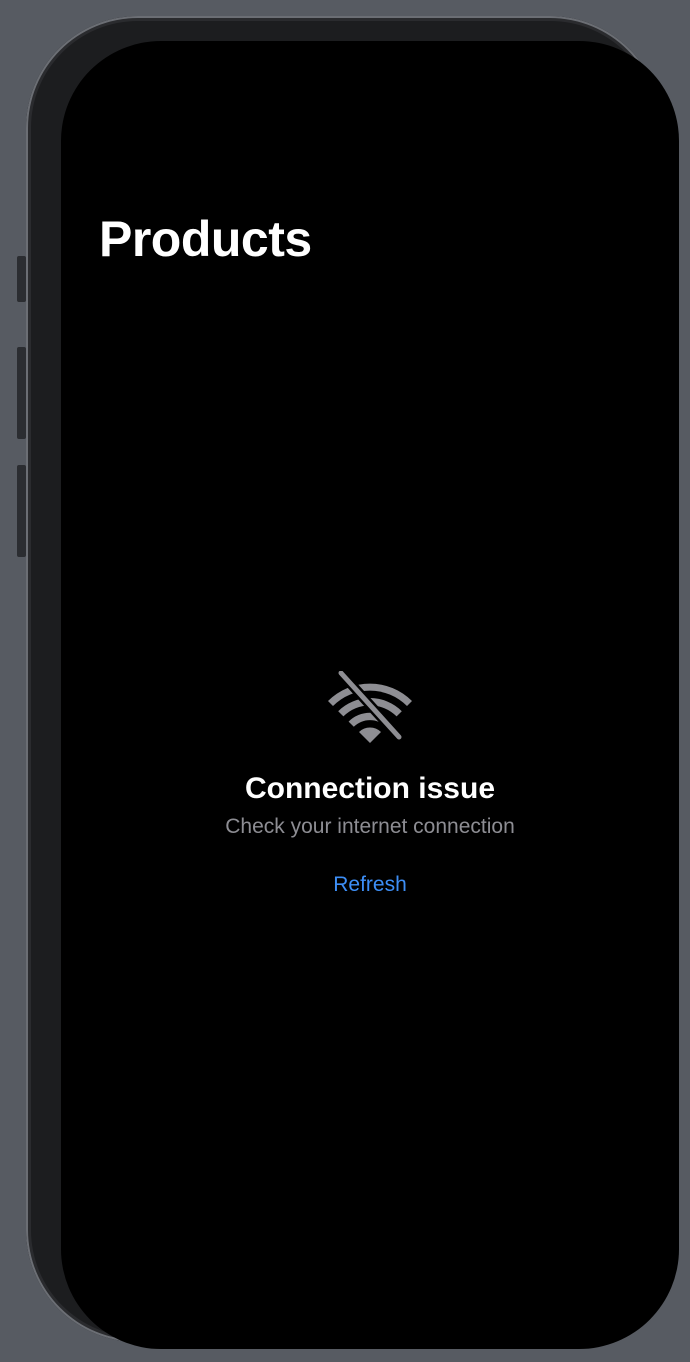 The height and width of the screenshot is (1362, 690). I want to click on empty-state-subtitle: Check your internet connection, so click(370, 826).